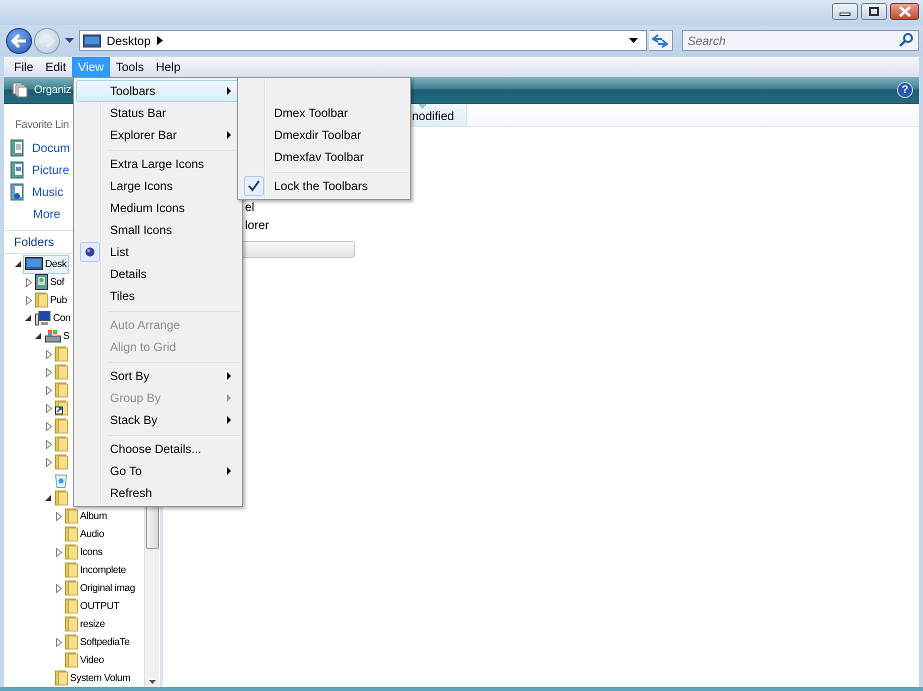 The height and width of the screenshot is (691, 923). What do you see at coordinates (158, 135) in the screenshot?
I see `menu-item: Explorer Bar` at bounding box center [158, 135].